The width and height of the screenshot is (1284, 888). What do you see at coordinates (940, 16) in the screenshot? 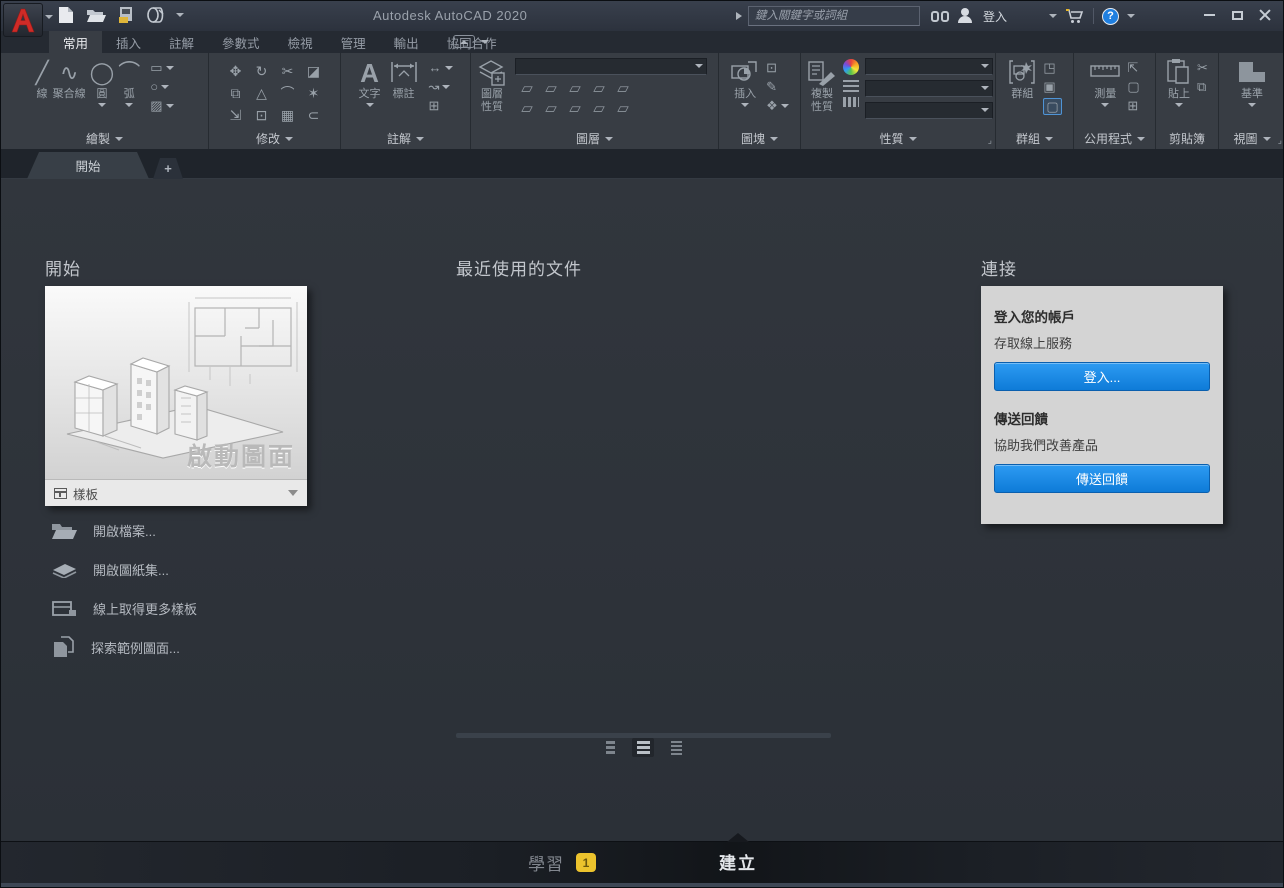
I see `search-binoculars-icon` at bounding box center [940, 16].